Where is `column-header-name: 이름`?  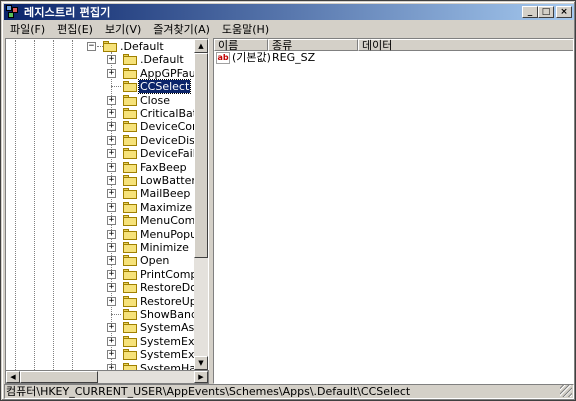 column-header-name: 이름 is located at coordinates (241, 45).